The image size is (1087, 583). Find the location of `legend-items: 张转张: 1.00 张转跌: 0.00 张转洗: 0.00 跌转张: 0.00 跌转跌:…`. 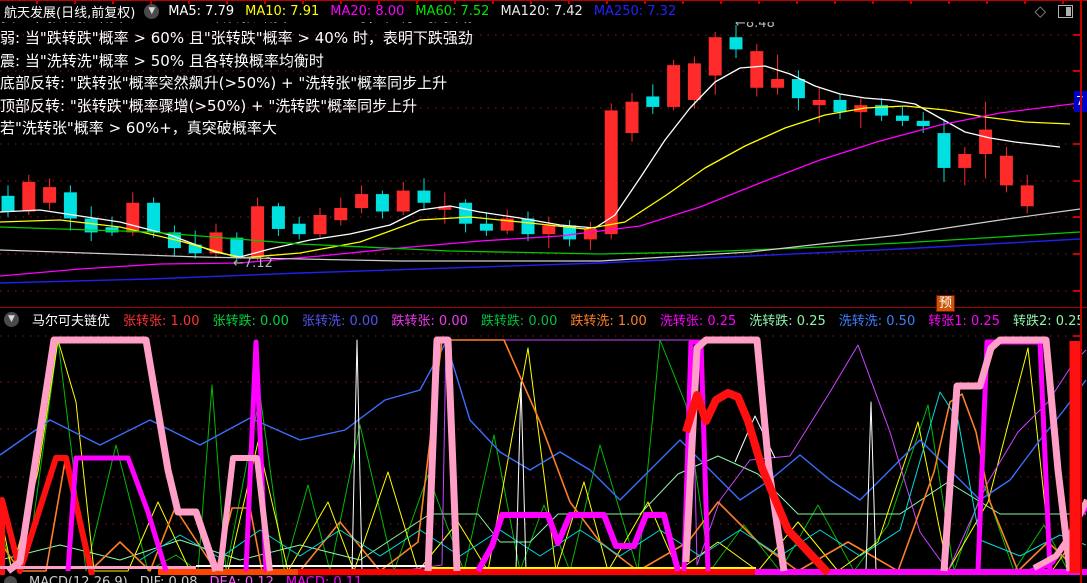

legend-items: 张转张: 1.00 张转跌: 0.00 张转洗: 0.00 跌转张: 0.00 跌转跌:… is located at coordinates (602, 319).